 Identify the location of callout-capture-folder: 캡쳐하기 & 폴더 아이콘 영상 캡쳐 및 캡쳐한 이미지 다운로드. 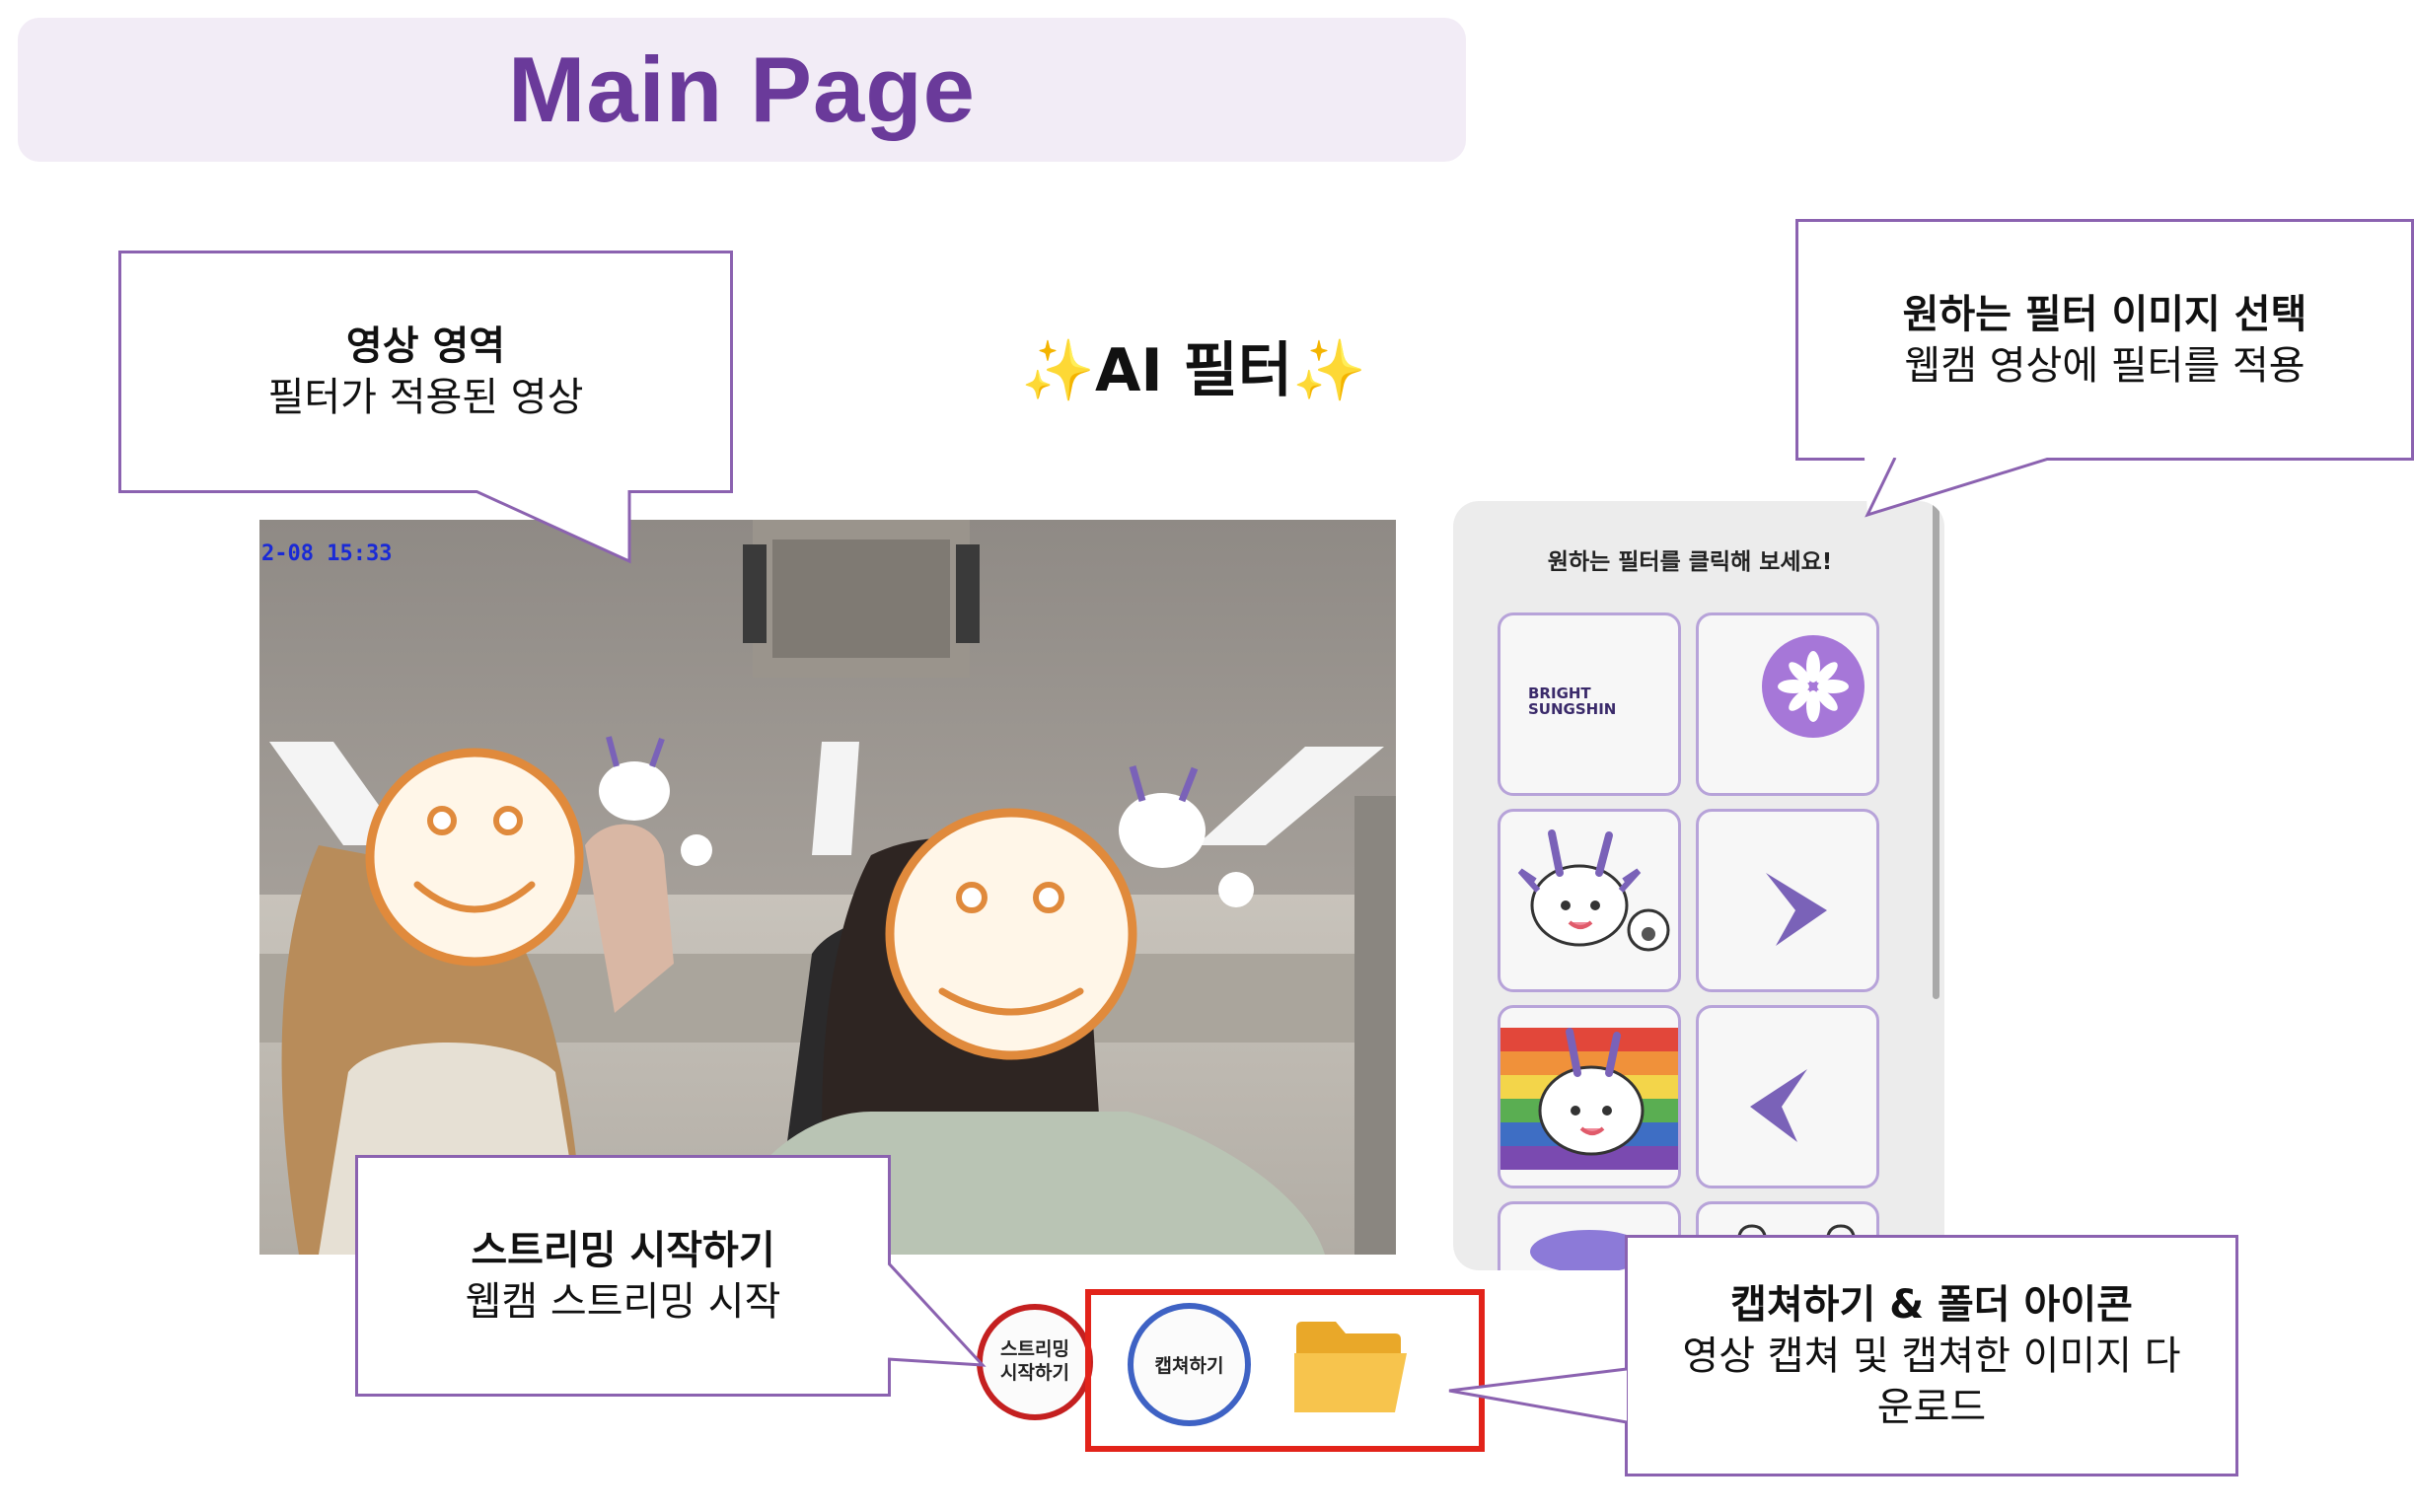
(1931, 1355).